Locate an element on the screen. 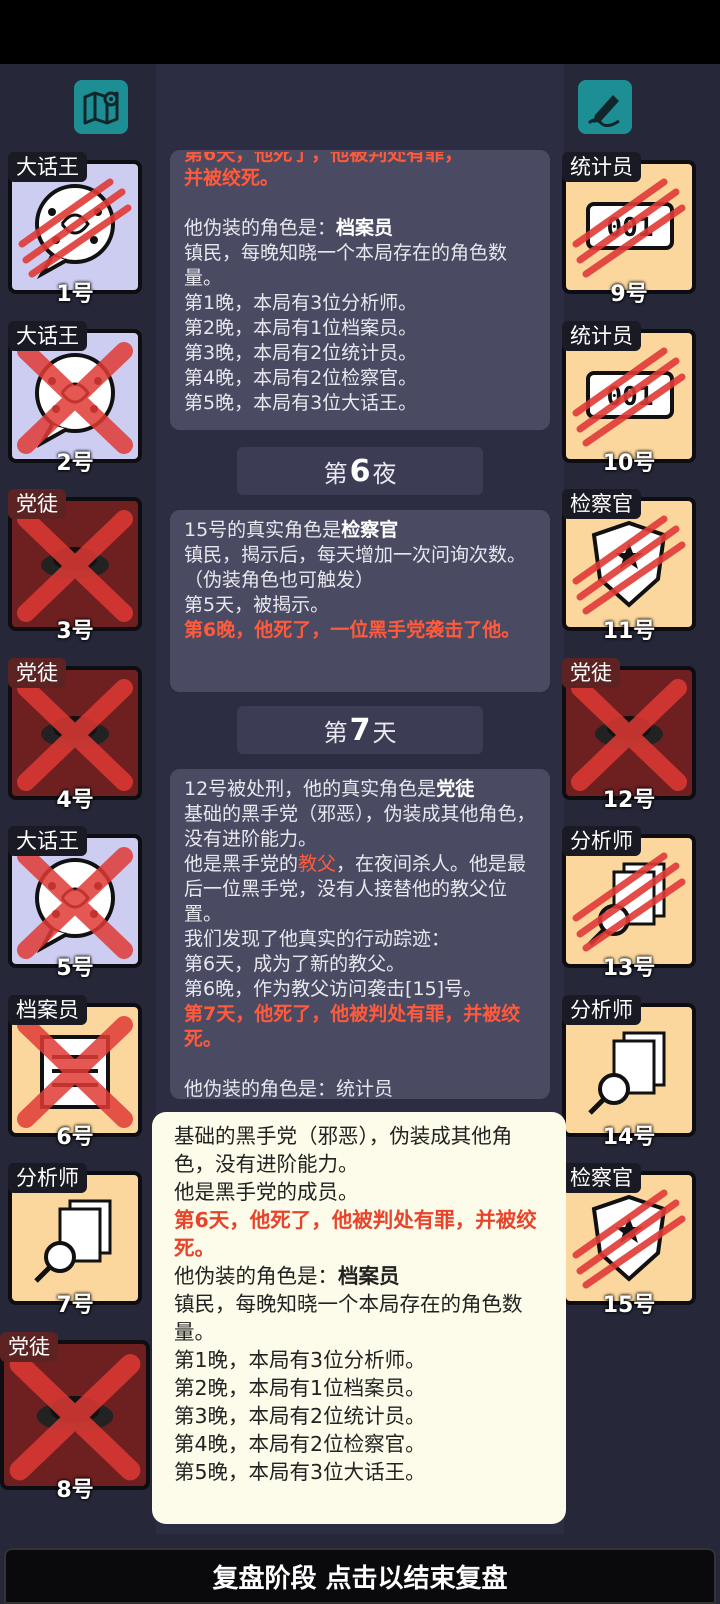 The width and height of the screenshot is (720, 1604). player-number: 6号 is located at coordinates (75, 1137).